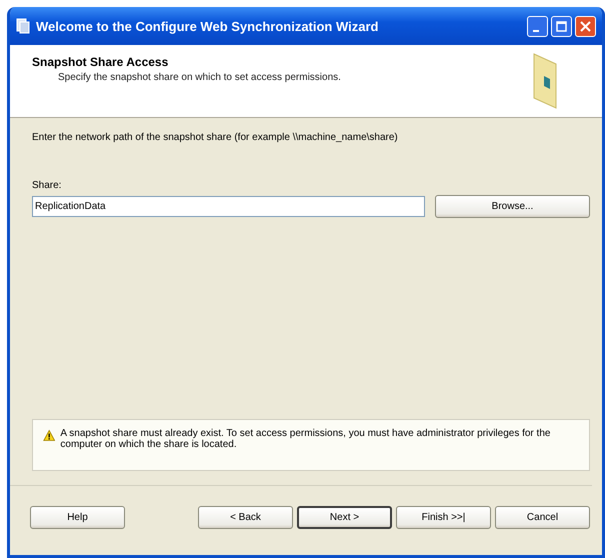 This screenshot has height=558, width=605. I want to click on wizard-button: < Back, so click(245, 517).